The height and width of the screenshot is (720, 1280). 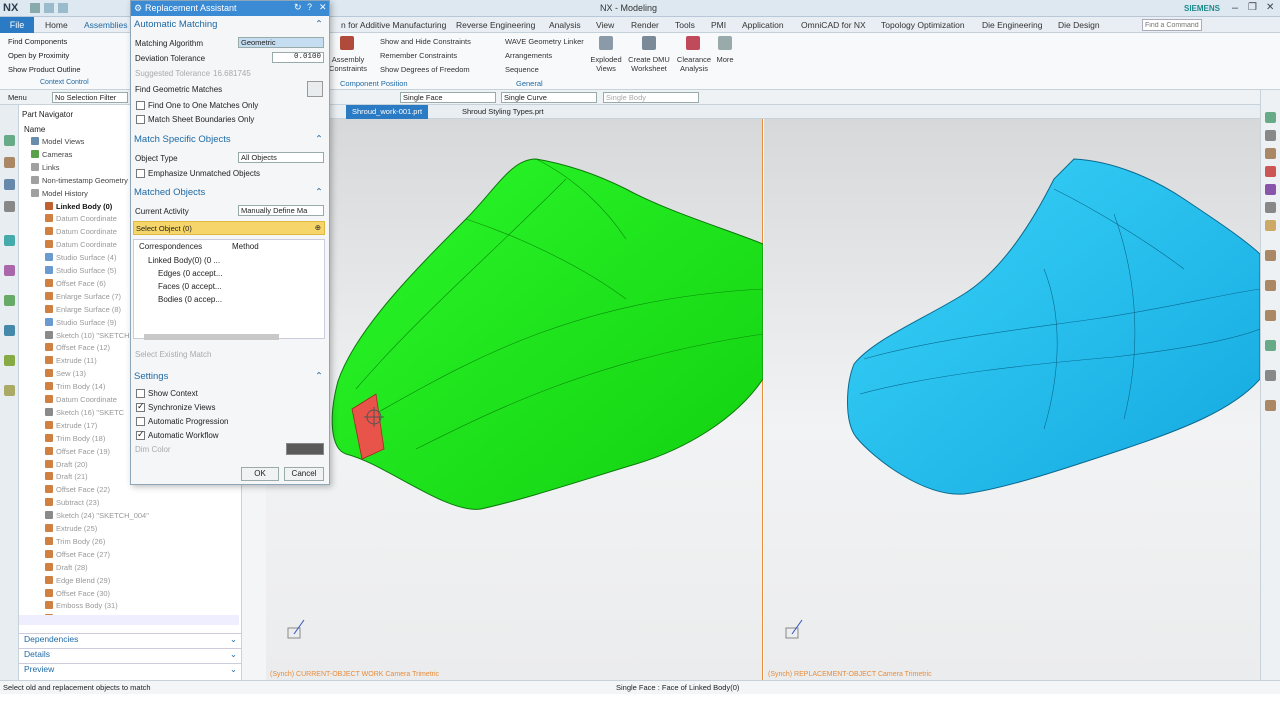 I want to click on tab-tools: Tools, so click(x=685, y=25).